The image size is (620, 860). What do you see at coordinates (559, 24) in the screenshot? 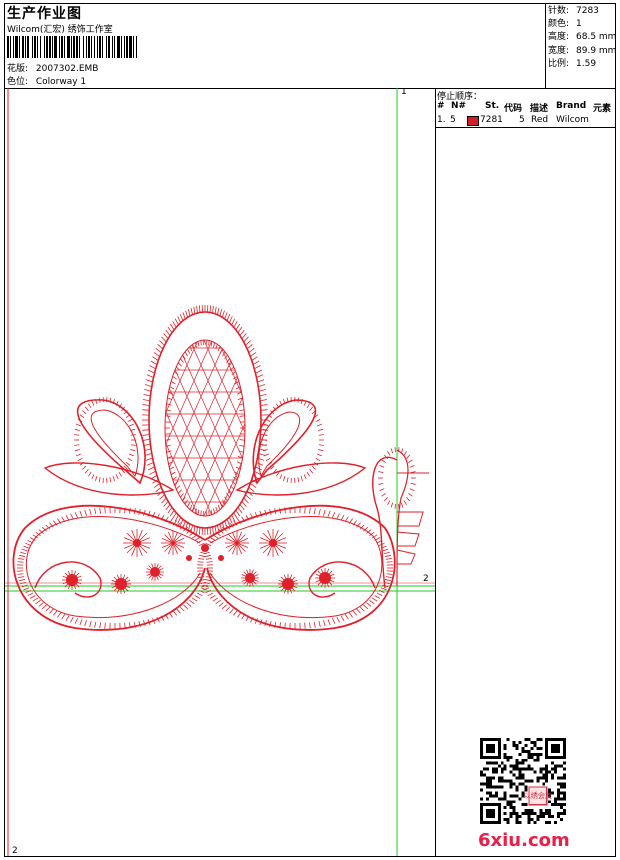
I see `colors-label: 颜色:` at bounding box center [559, 24].